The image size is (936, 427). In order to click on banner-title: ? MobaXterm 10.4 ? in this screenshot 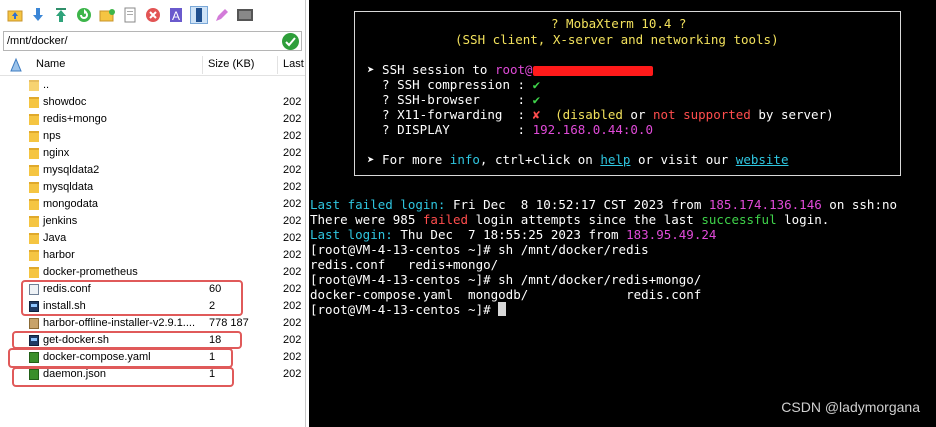, I will do `click(619, 23)`.